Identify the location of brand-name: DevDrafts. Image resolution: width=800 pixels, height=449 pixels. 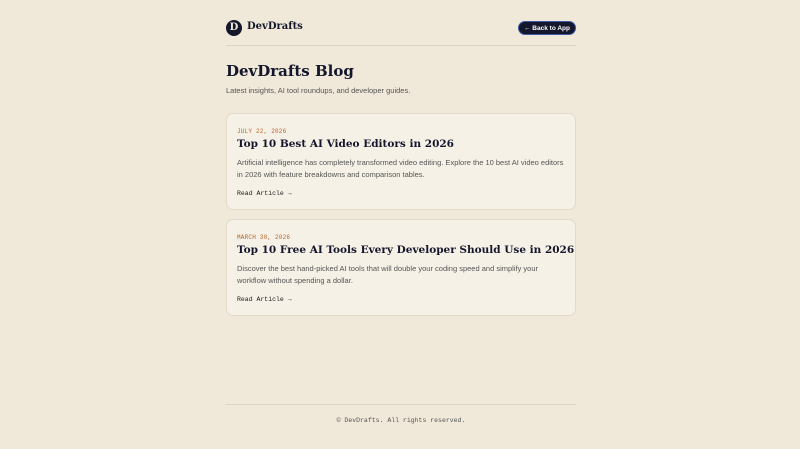
(275, 26).